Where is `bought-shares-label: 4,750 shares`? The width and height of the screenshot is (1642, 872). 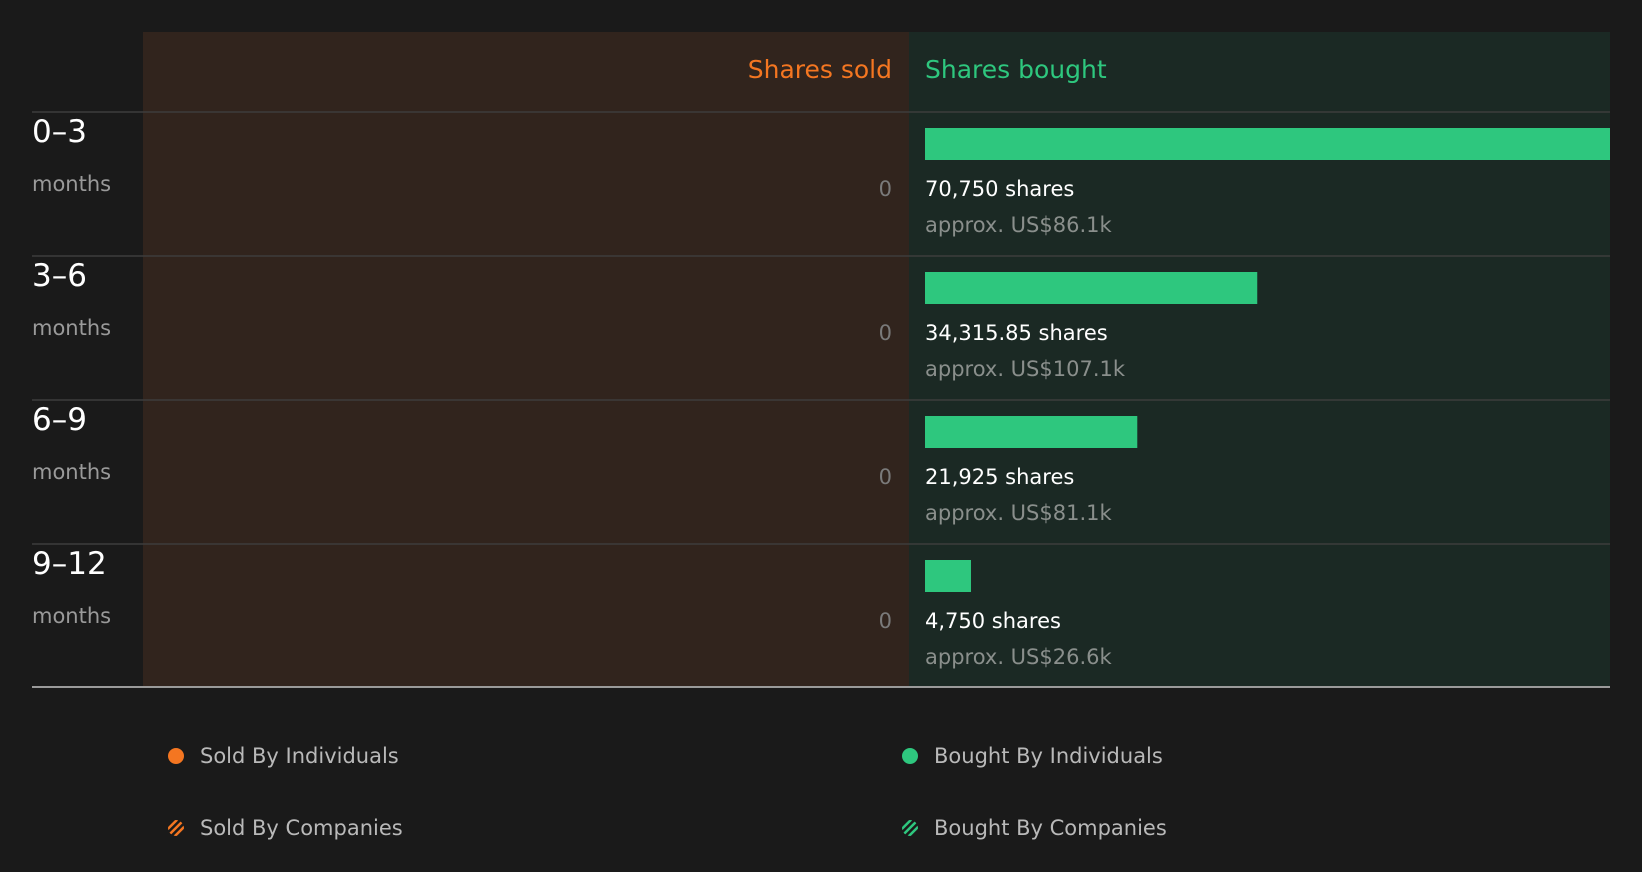
bought-shares-label: 4,750 shares is located at coordinates (993, 621).